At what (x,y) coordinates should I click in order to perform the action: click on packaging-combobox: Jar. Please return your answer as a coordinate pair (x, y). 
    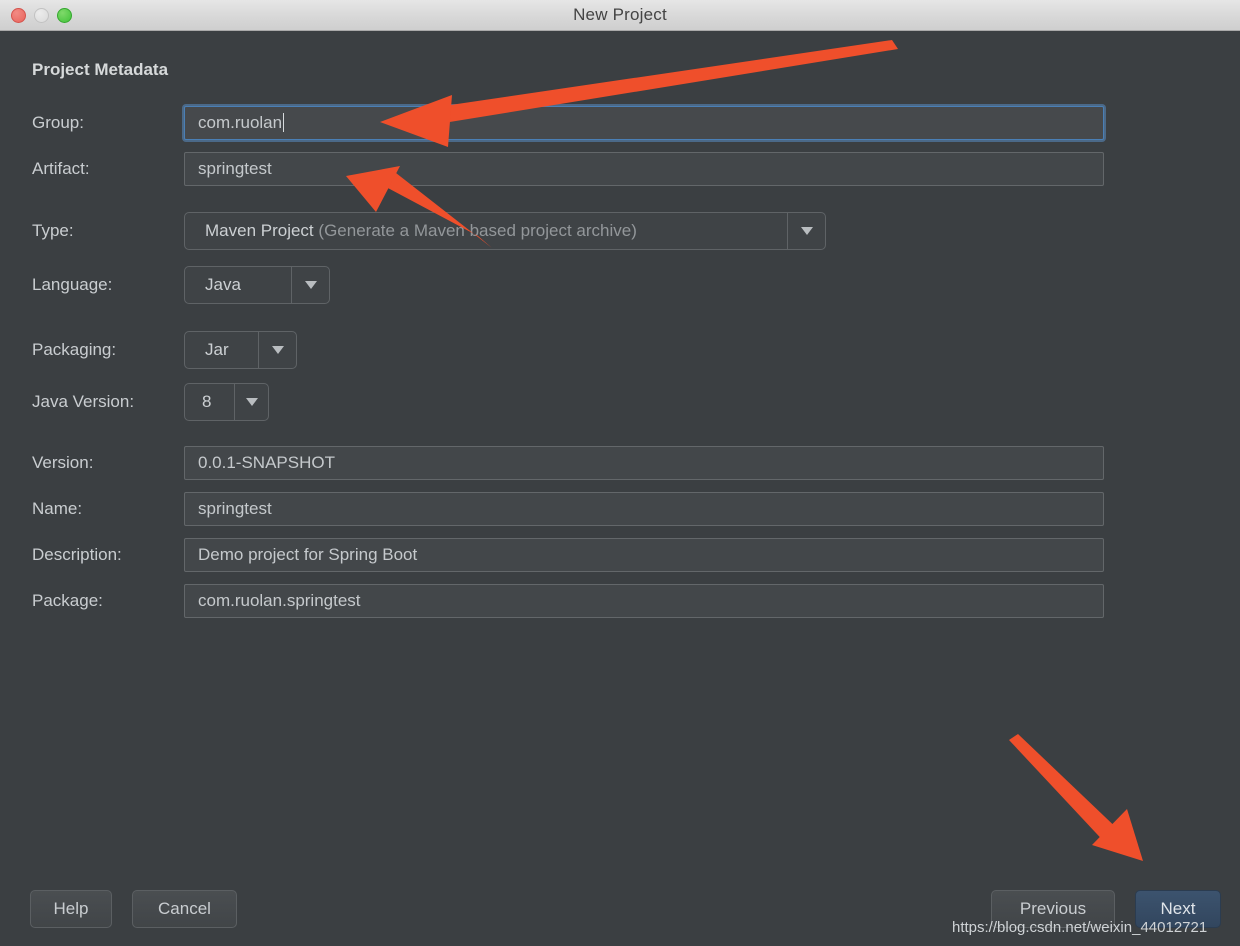
    Looking at the image, I should click on (240, 350).